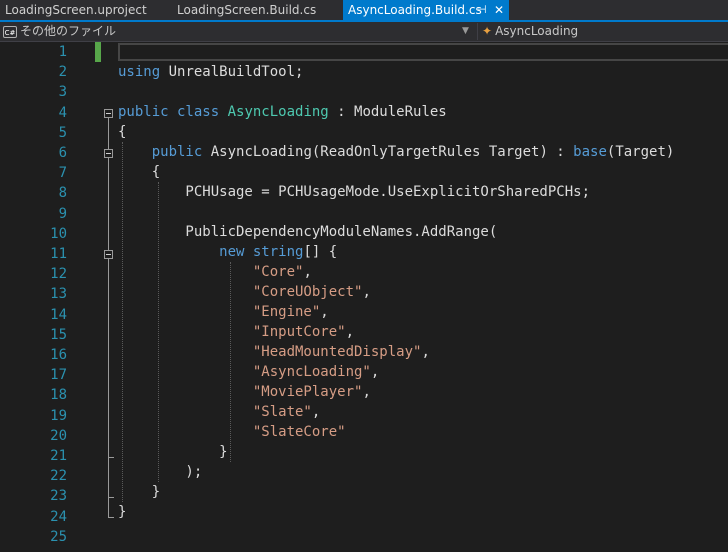 This screenshot has width=728, height=552. I want to click on line-number: 15, so click(58, 334).